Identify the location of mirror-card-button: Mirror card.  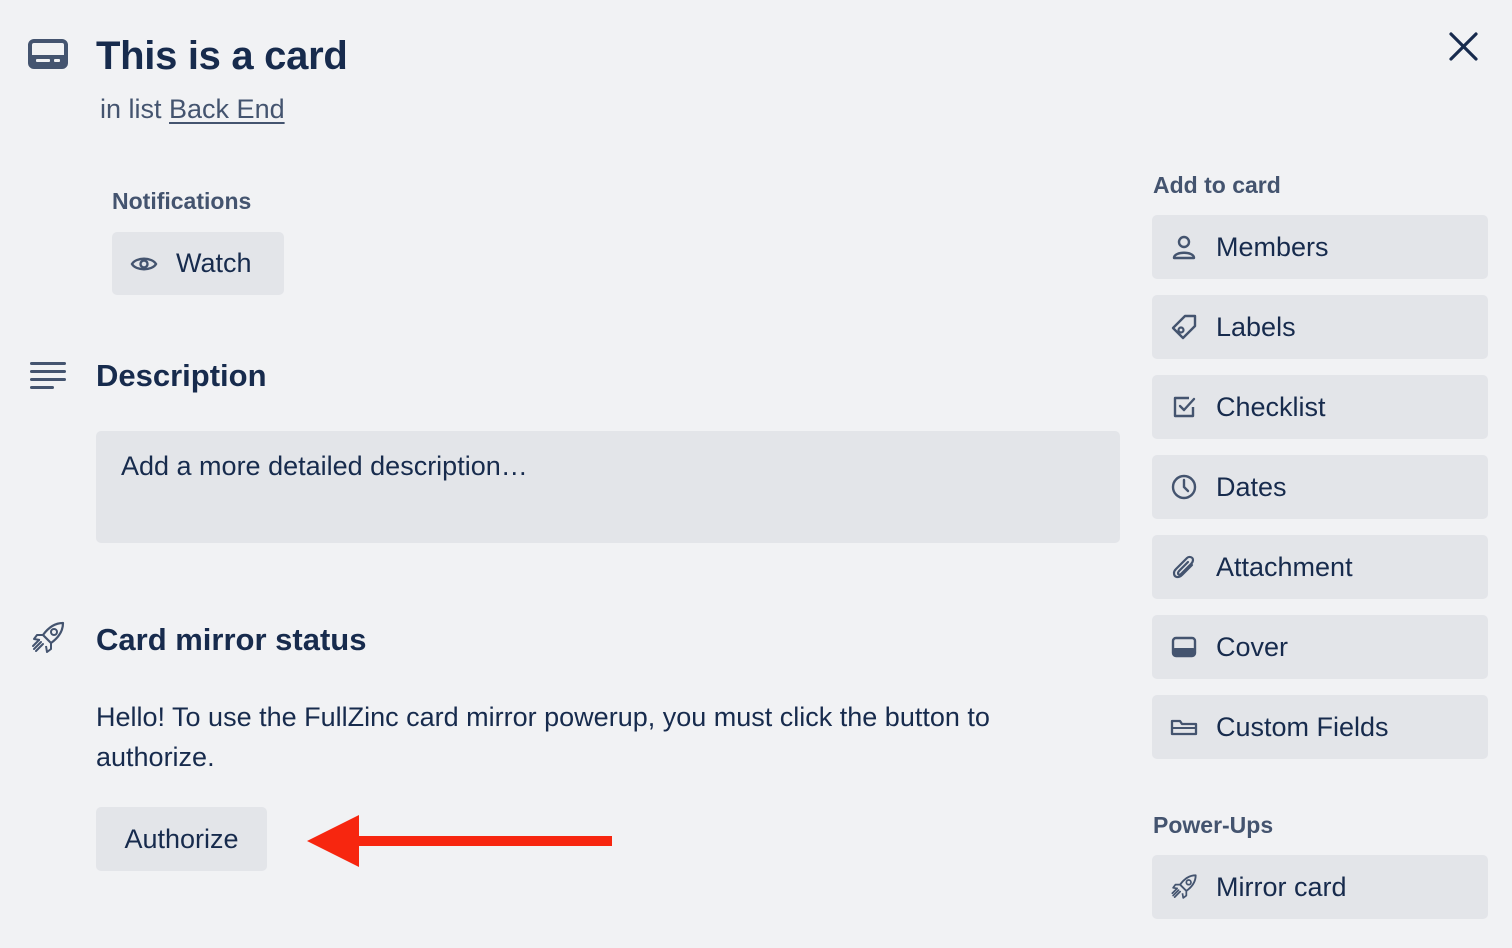
(1320, 887).